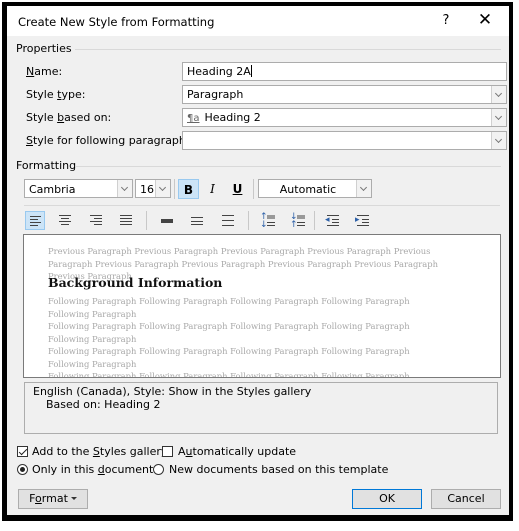 The image size is (519, 531). Describe the element at coordinates (344, 71) in the screenshot. I see `name-input: Heading 2A` at that location.